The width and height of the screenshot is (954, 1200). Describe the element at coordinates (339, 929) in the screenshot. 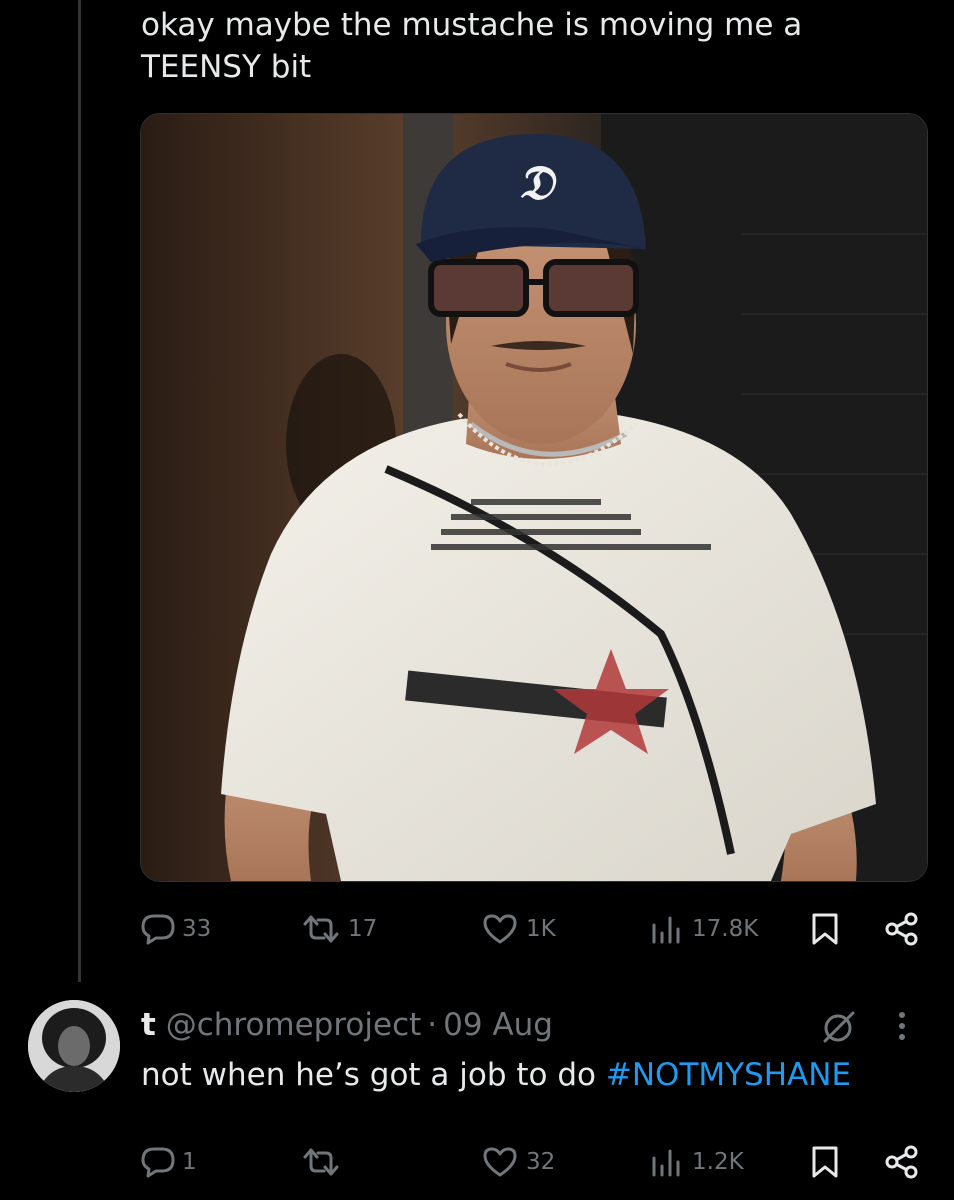

I see `repost-button: 17` at that location.